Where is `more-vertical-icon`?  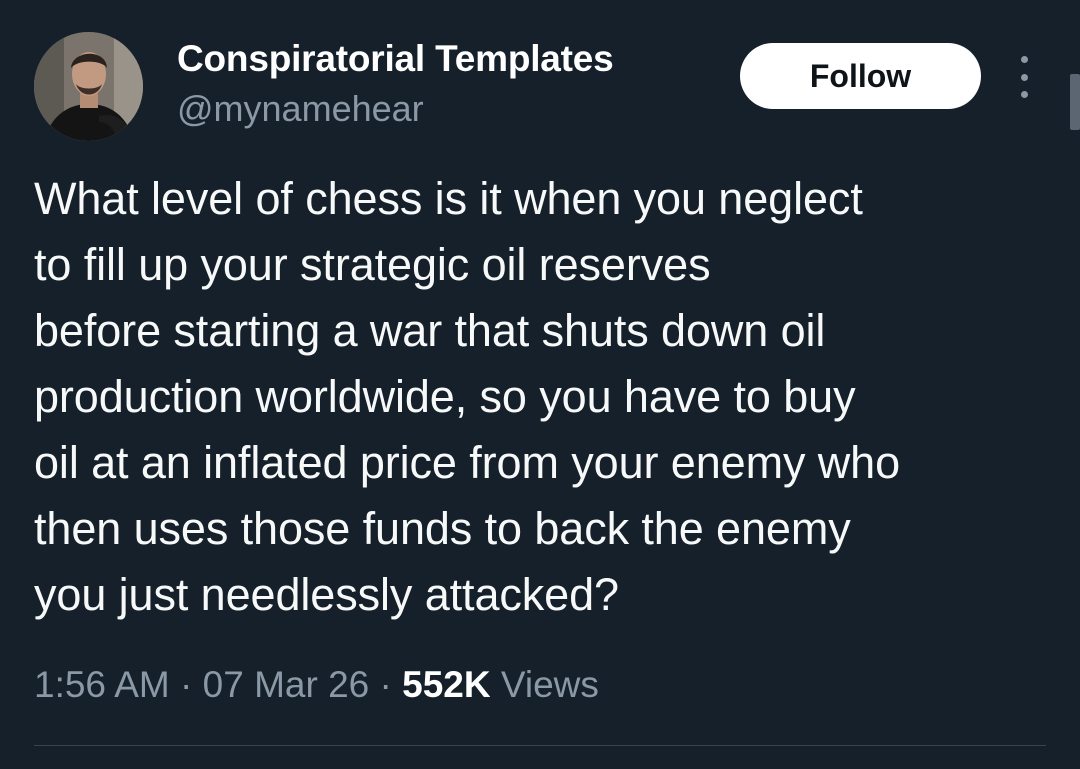
more-vertical-icon is located at coordinates (1024, 77).